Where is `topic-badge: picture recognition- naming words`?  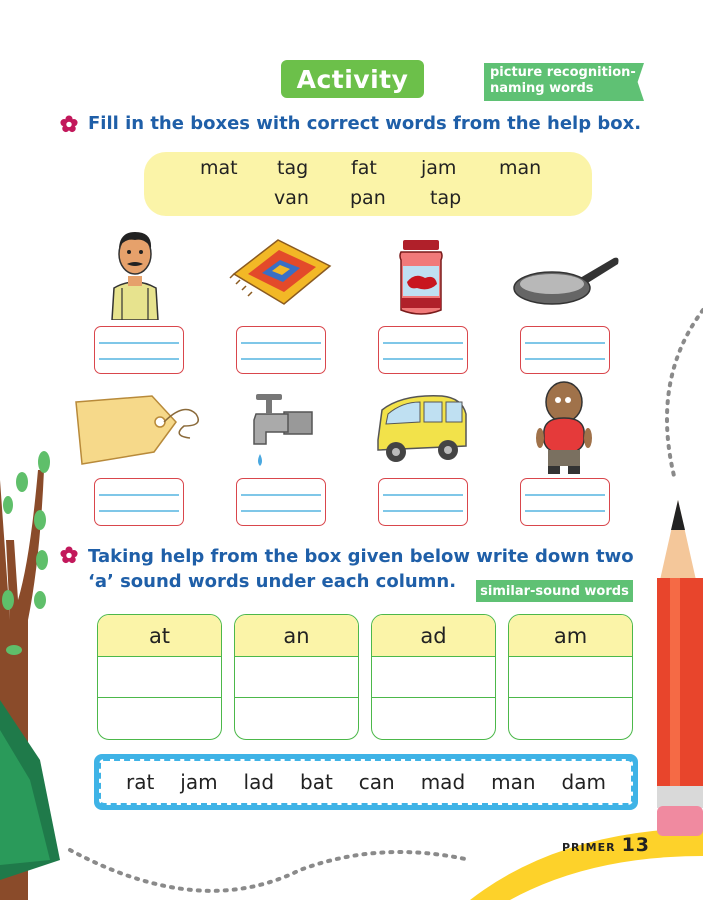
topic-badge: picture recognition- naming words is located at coordinates (564, 82).